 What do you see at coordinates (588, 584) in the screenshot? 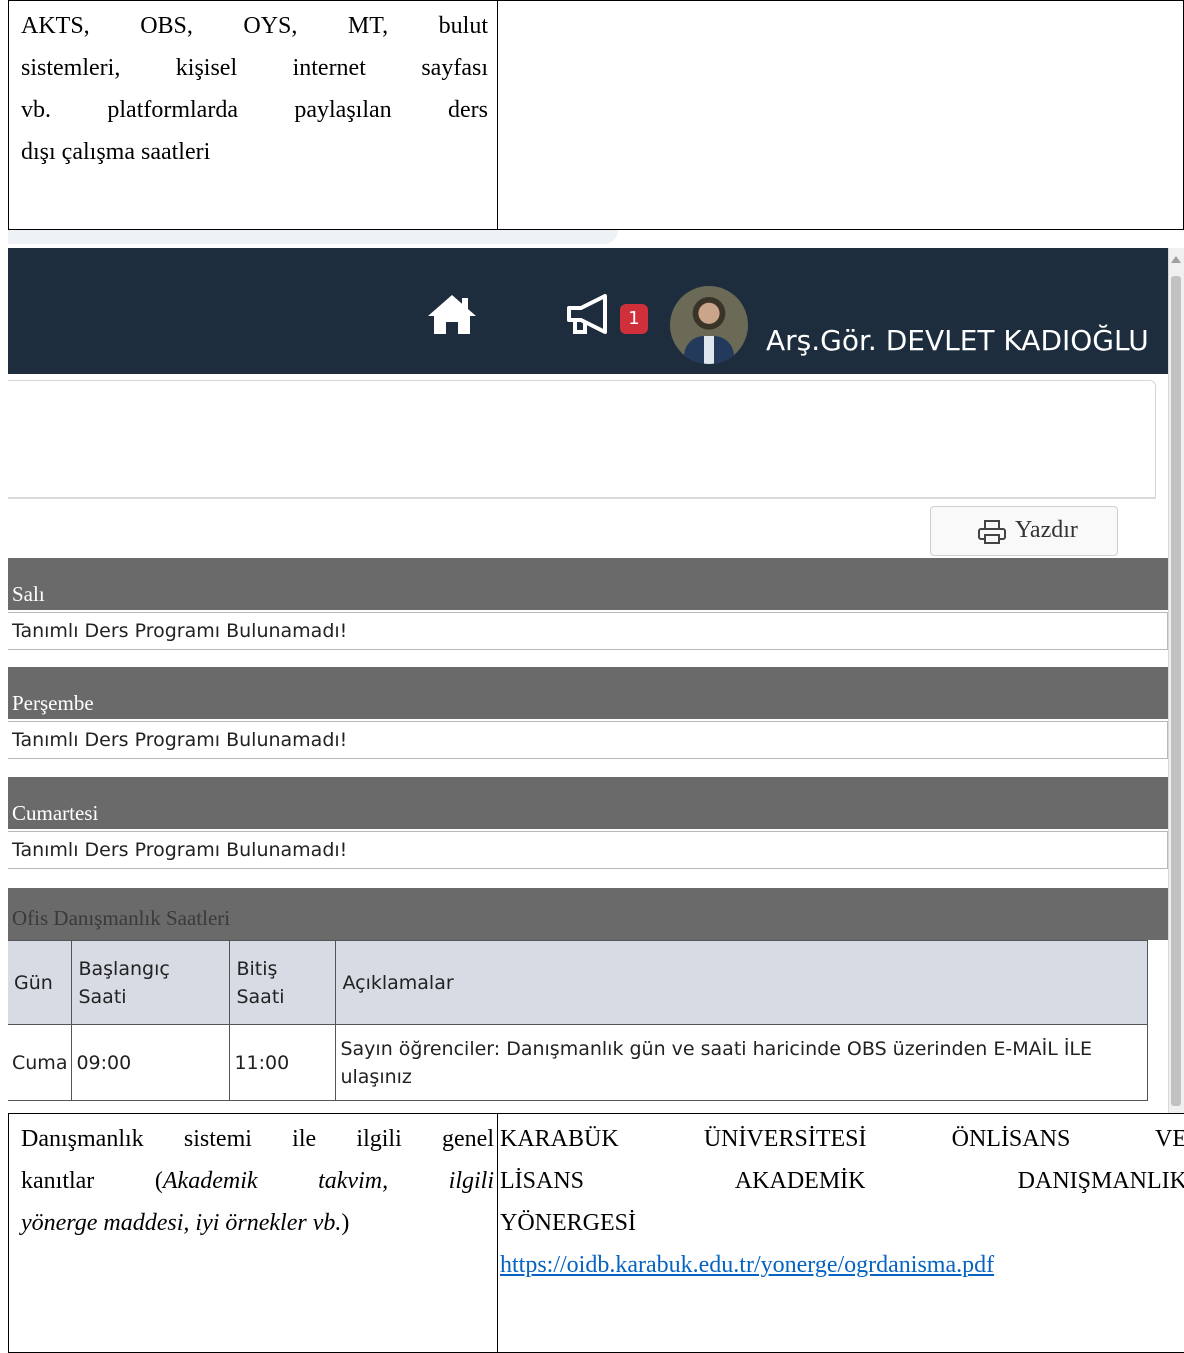
I see `day-header-sali: Salı` at bounding box center [588, 584].